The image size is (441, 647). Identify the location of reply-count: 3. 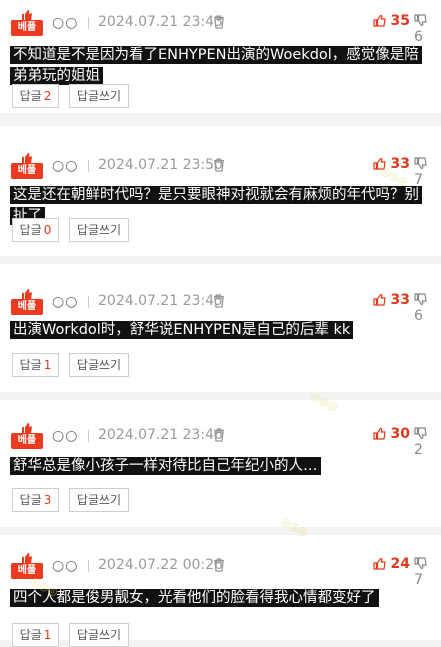
(47, 500).